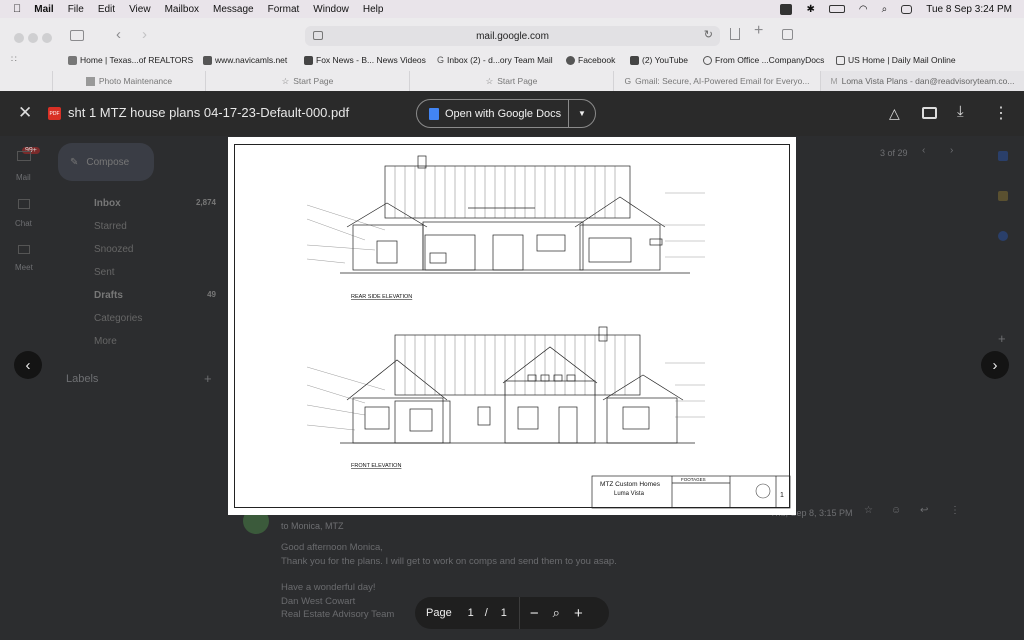 This screenshot has height=640, width=1024. I want to click on folder-inbox: Inbox 2,874, so click(141, 209).